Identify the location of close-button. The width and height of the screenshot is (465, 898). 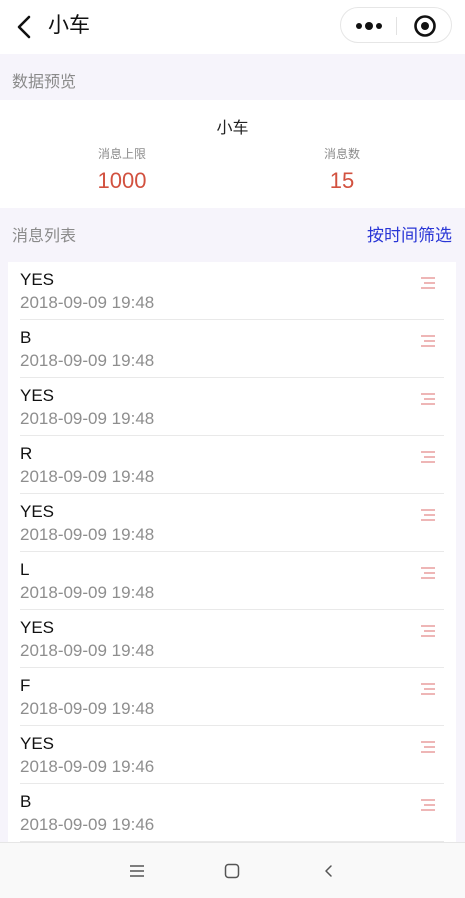
(425, 26).